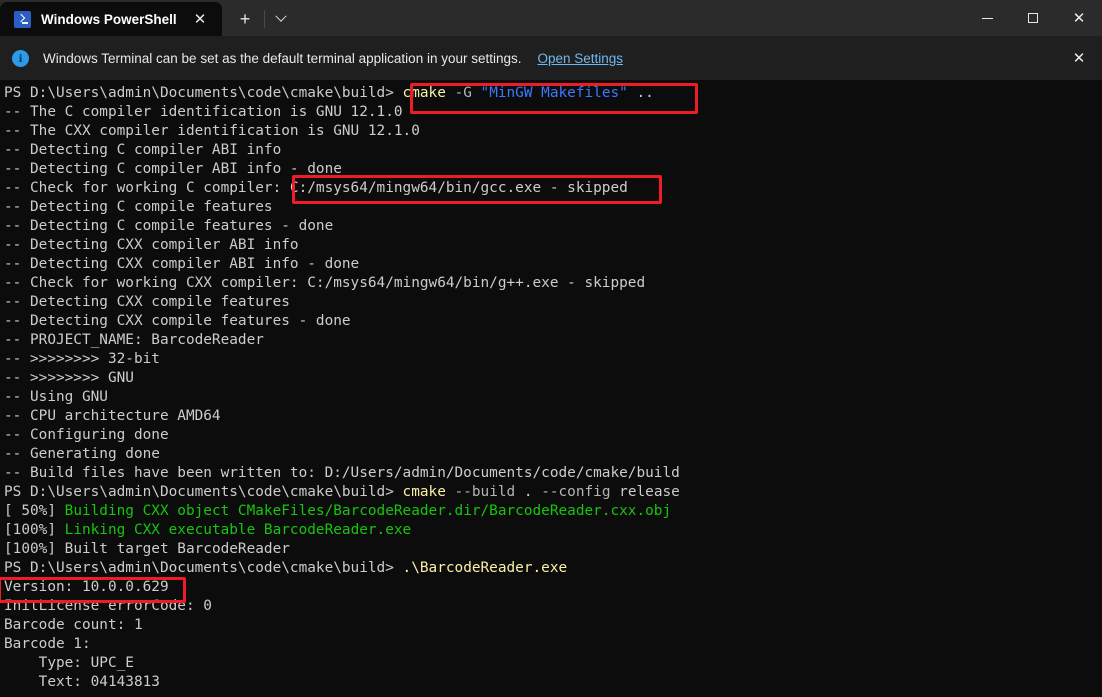 This screenshot has width=1102, height=697. What do you see at coordinates (151, 245) in the screenshot?
I see `terminal-line: -- Detecting CXX compiler ABI info` at bounding box center [151, 245].